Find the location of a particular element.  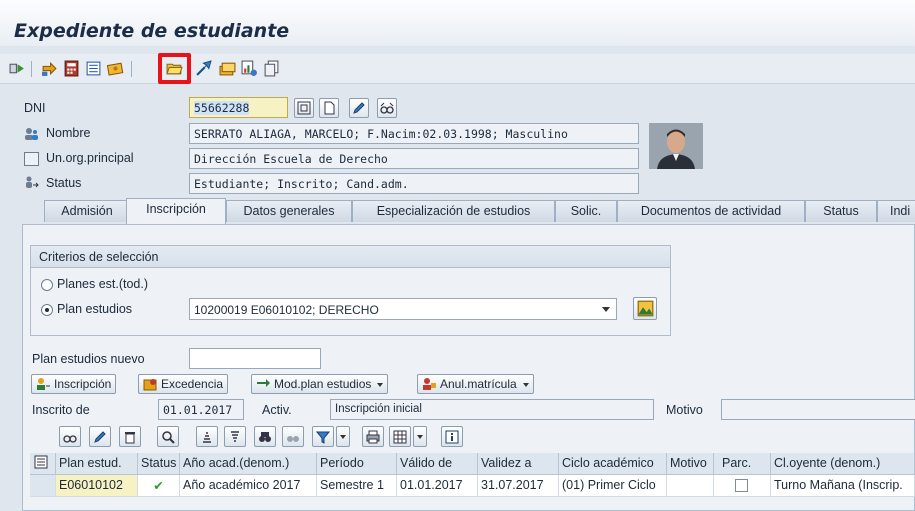

cell-parc is located at coordinates (742, 486).